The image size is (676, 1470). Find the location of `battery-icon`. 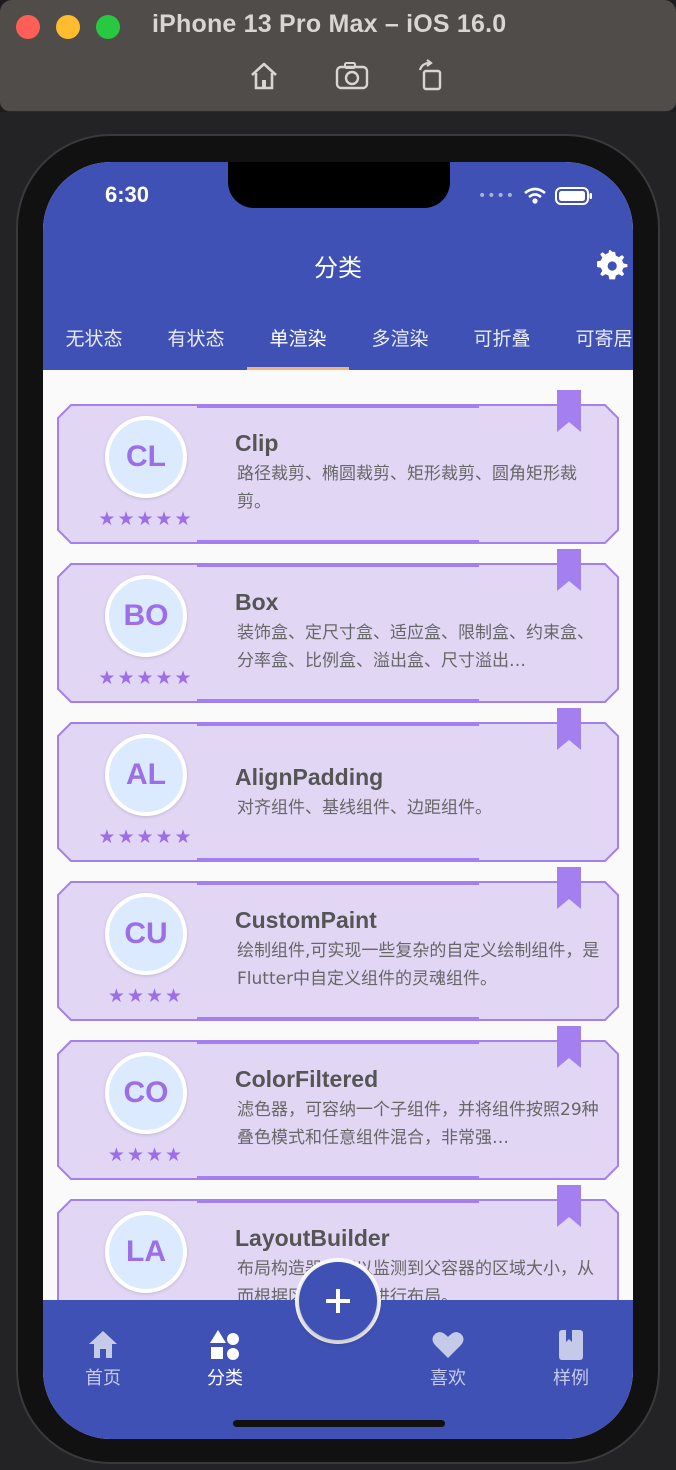

battery-icon is located at coordinates (573, 196).